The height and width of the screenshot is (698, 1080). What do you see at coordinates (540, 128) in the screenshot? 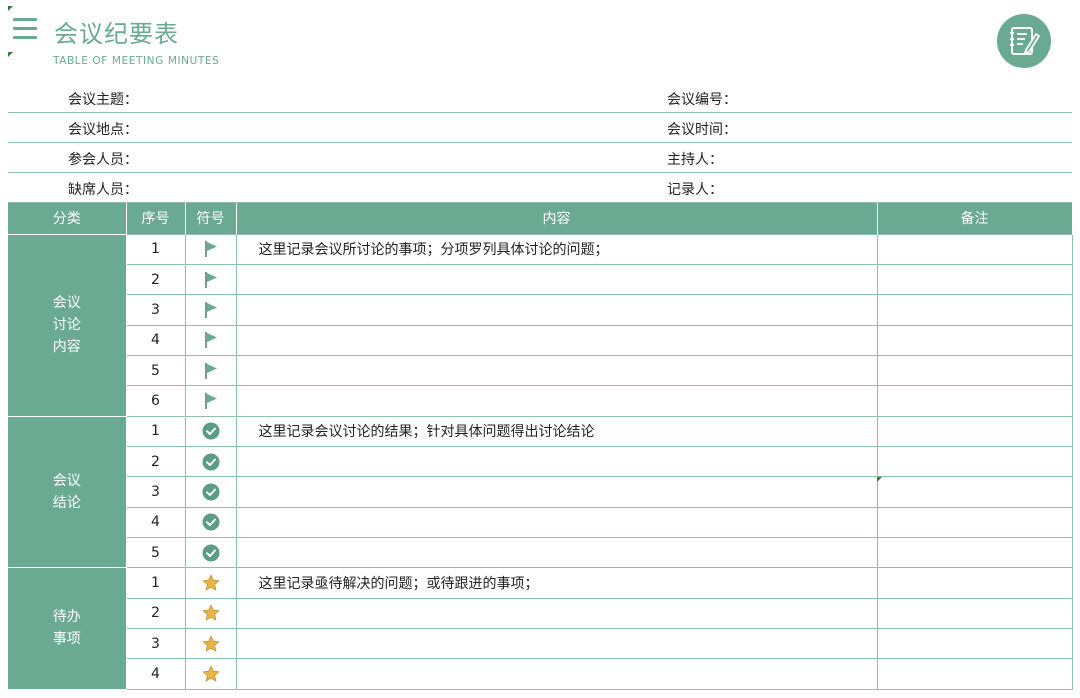
I see `info-row: 会议地点： 会议时间：` at bounding box center [540, 128].